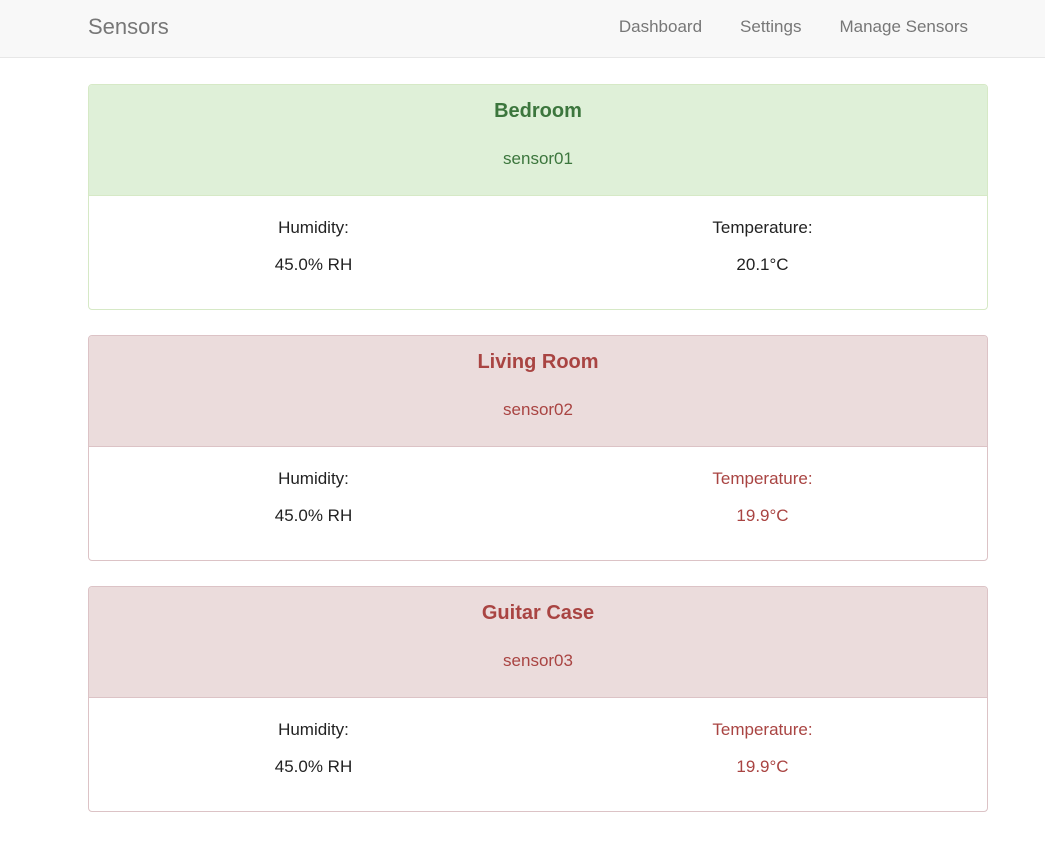  Describe the element at coordinates (660, 27) in the screenshot. I see `nav-dashboard-link: Dashboard` at that location.